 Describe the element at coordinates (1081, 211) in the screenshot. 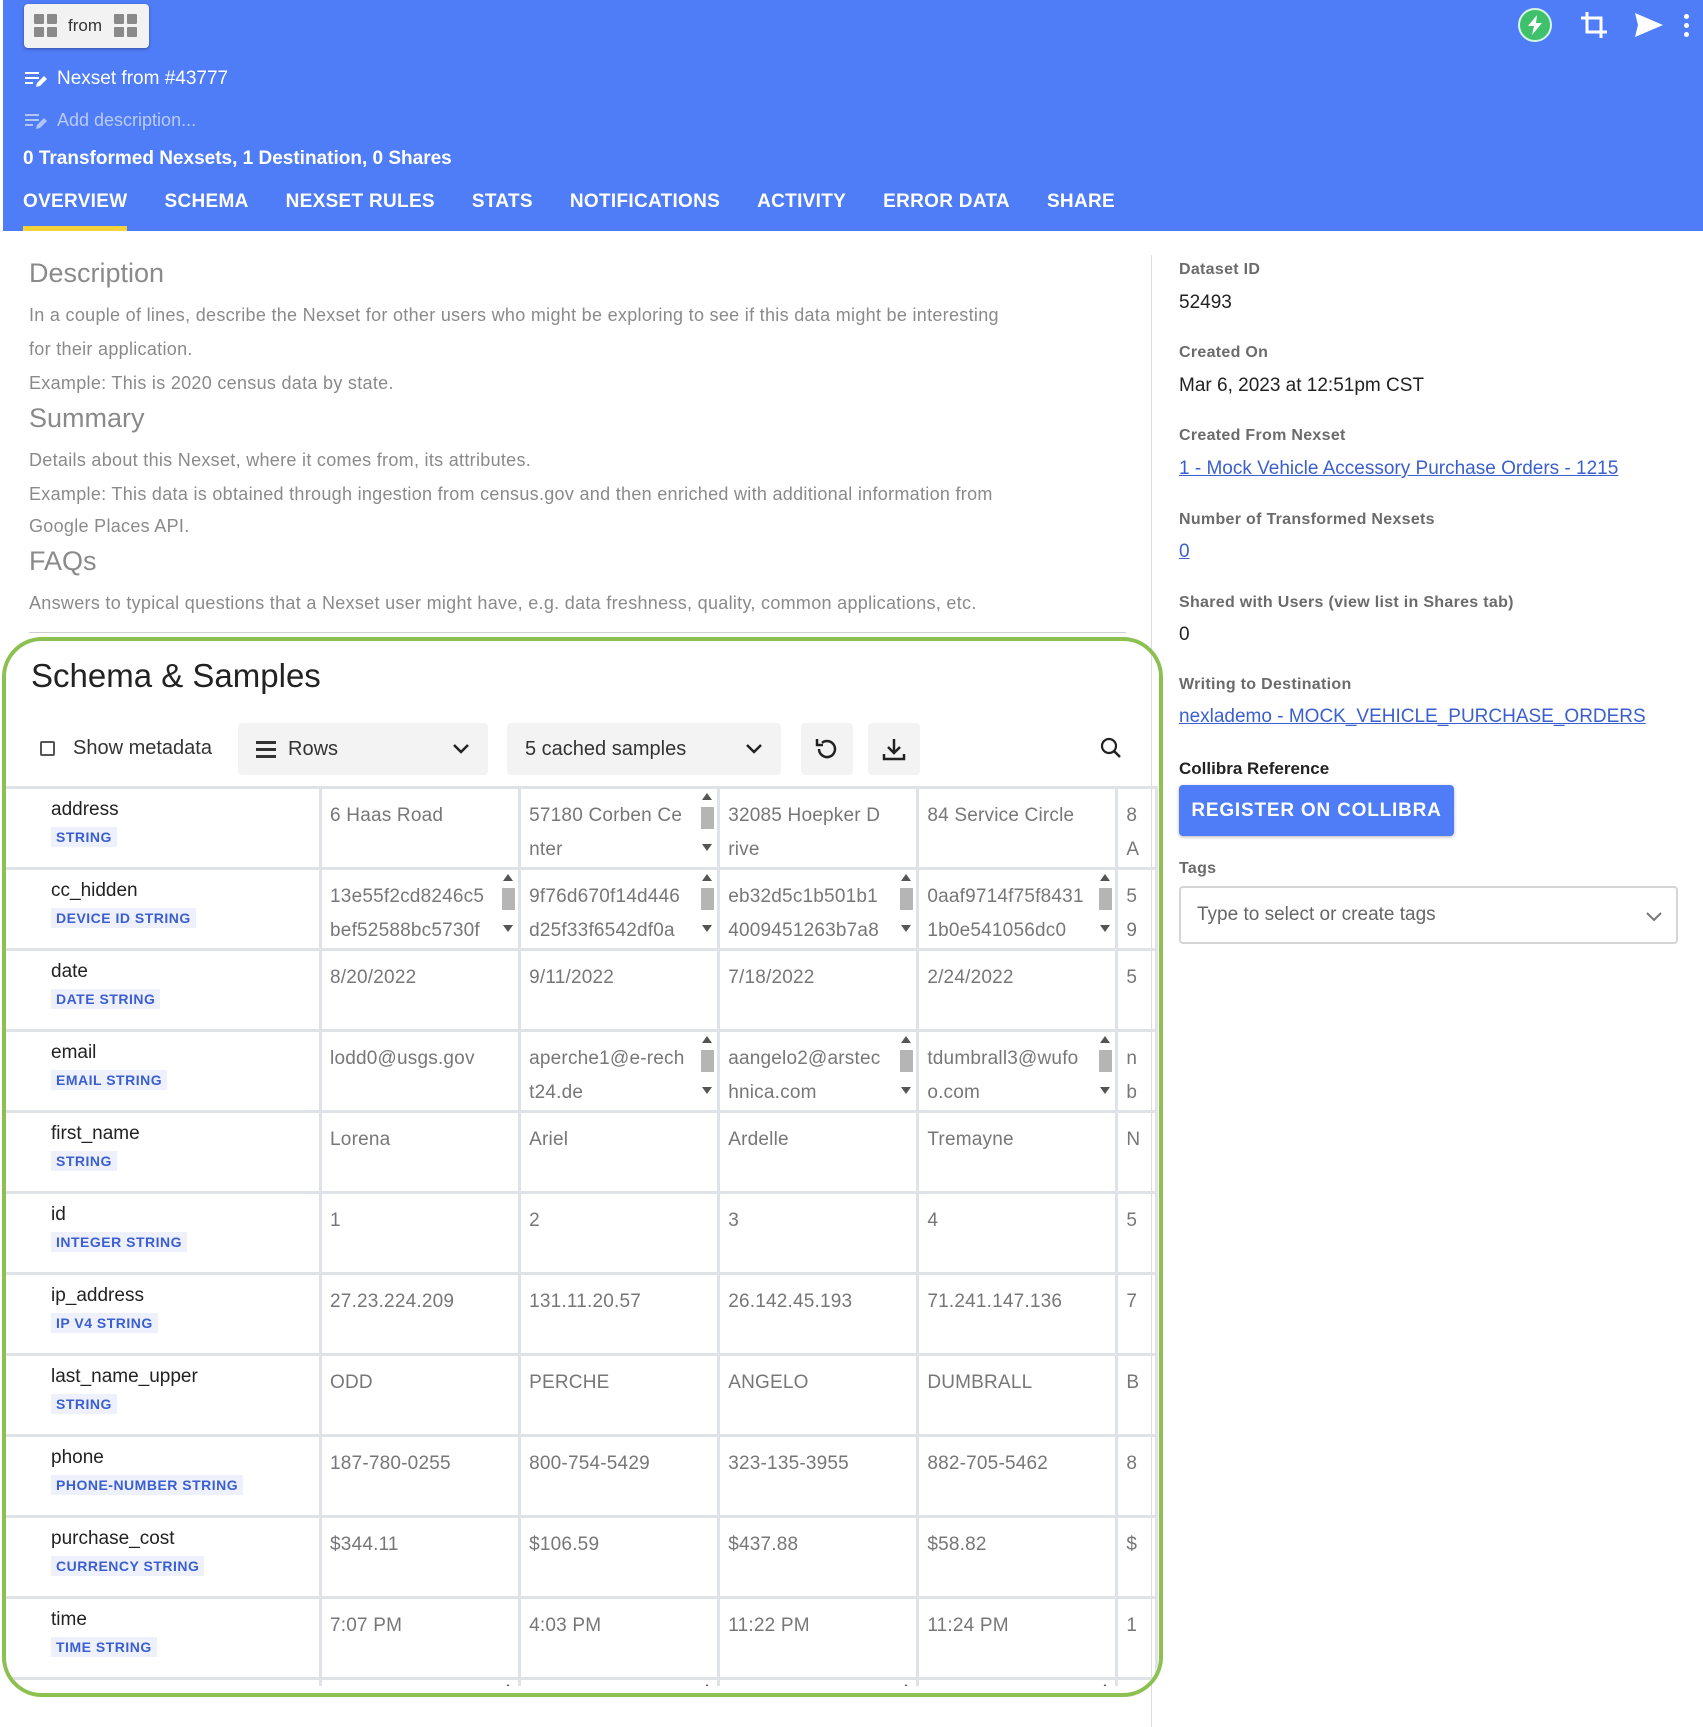

I see `tab-share: SHARE` at that location.